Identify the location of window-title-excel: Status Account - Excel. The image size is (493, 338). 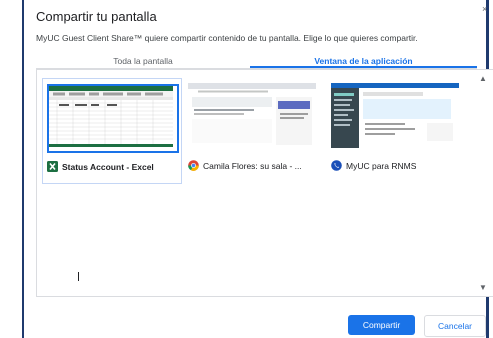
(108, 166).